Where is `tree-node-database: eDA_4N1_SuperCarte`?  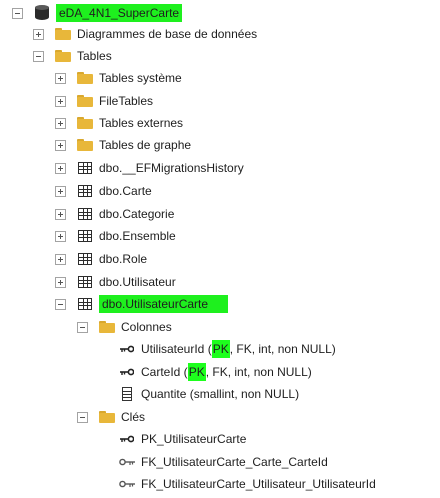 tree-node-database: eDA_4N1_SuperCarte is located at coordinates (97, 13).